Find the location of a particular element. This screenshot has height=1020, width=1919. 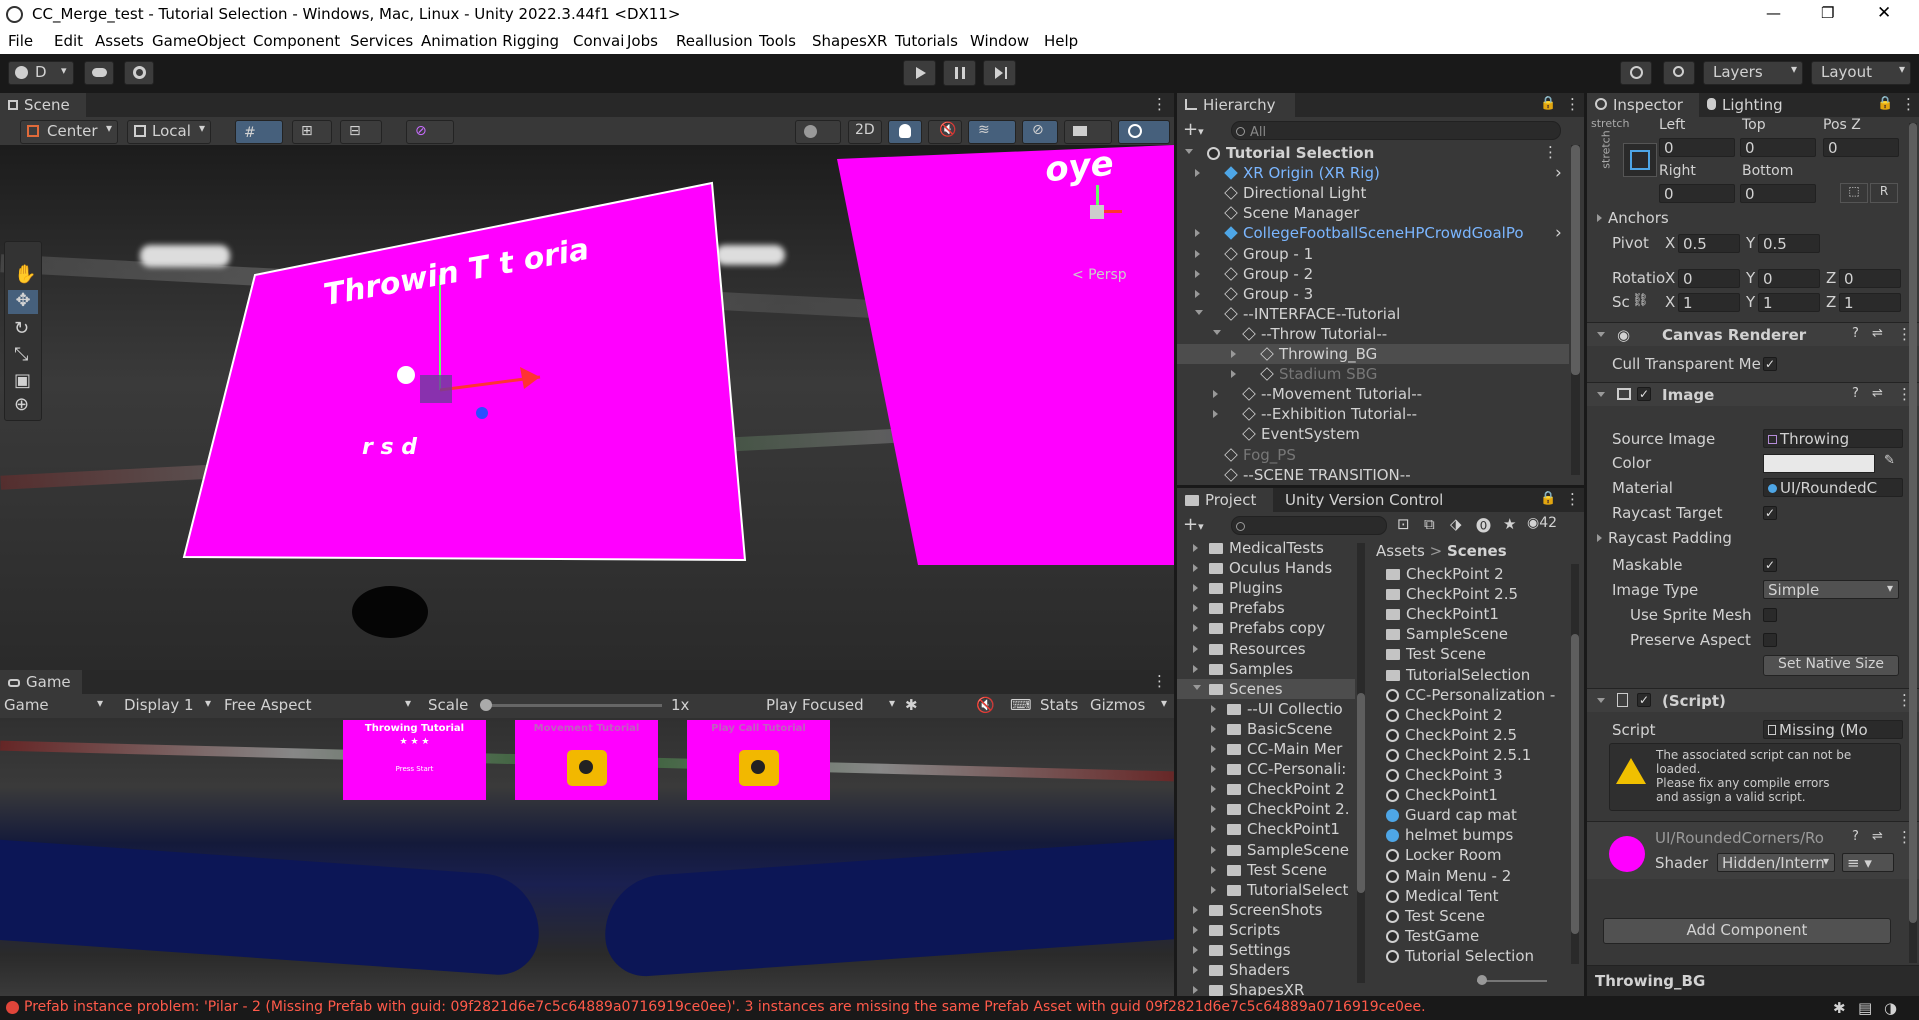

project-folder-item: Scripts is located at coordinates (1266, 930).